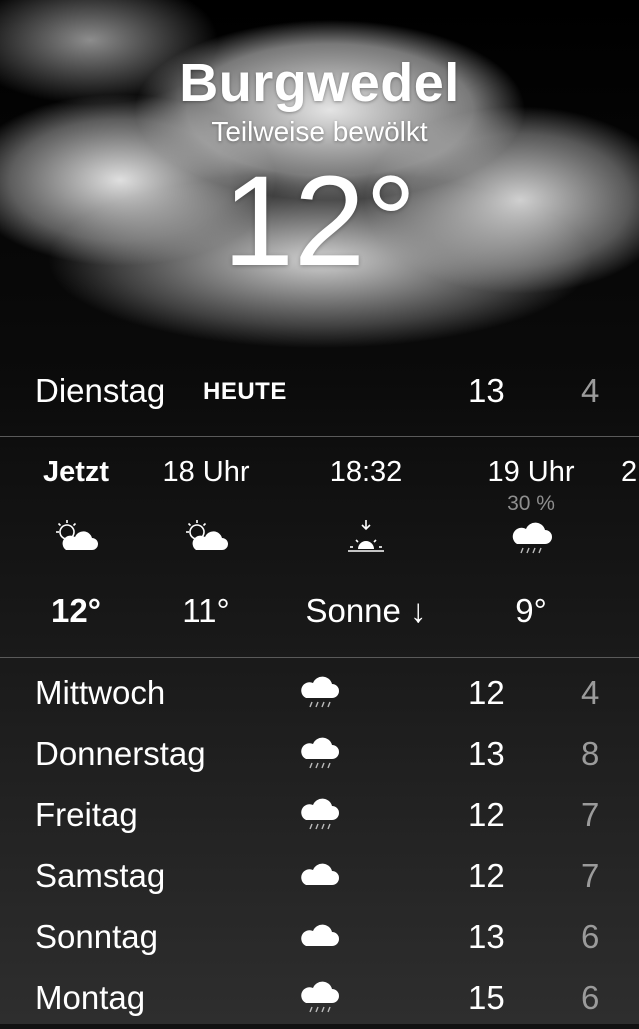 The height and width of the screenshot is (1029, 639). What do you see at coordinates (629, 472) in the screenshot?
I see `hour-label: 2` at bounding box center [629, 472].